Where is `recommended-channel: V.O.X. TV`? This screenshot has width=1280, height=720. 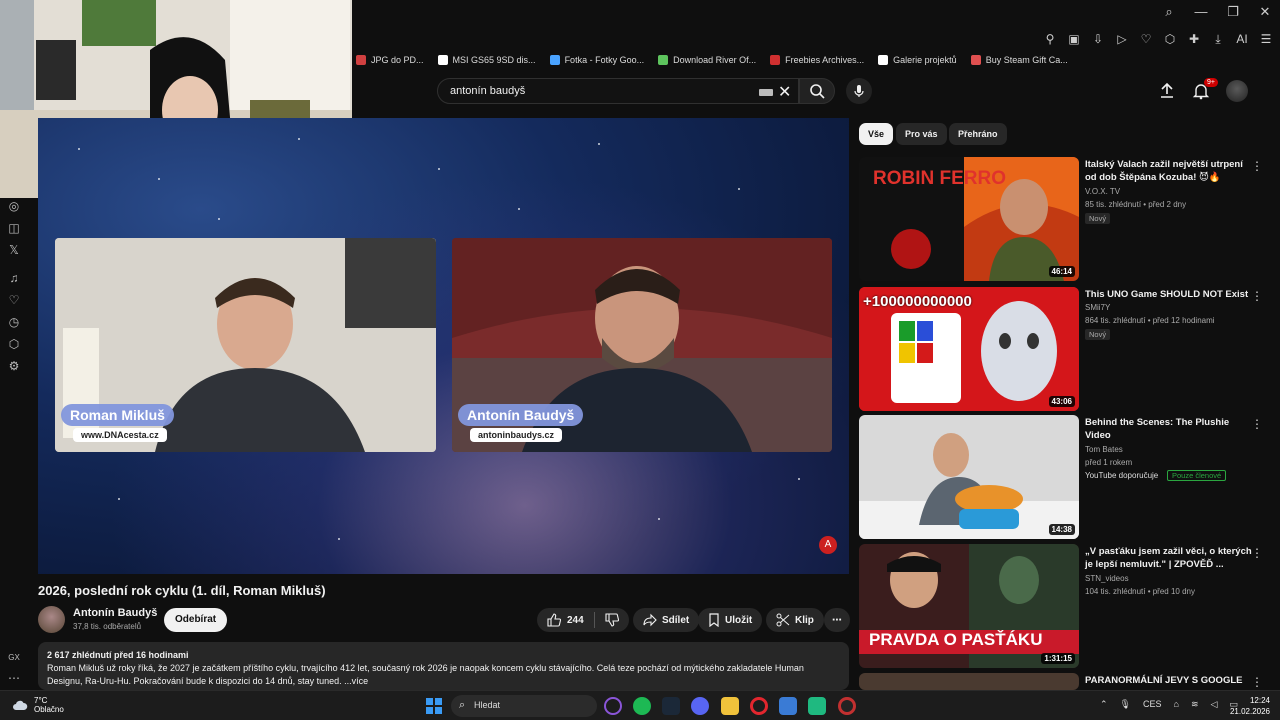 recommended-channel: V.O.X. TV is located at coordinates (1102, 191).